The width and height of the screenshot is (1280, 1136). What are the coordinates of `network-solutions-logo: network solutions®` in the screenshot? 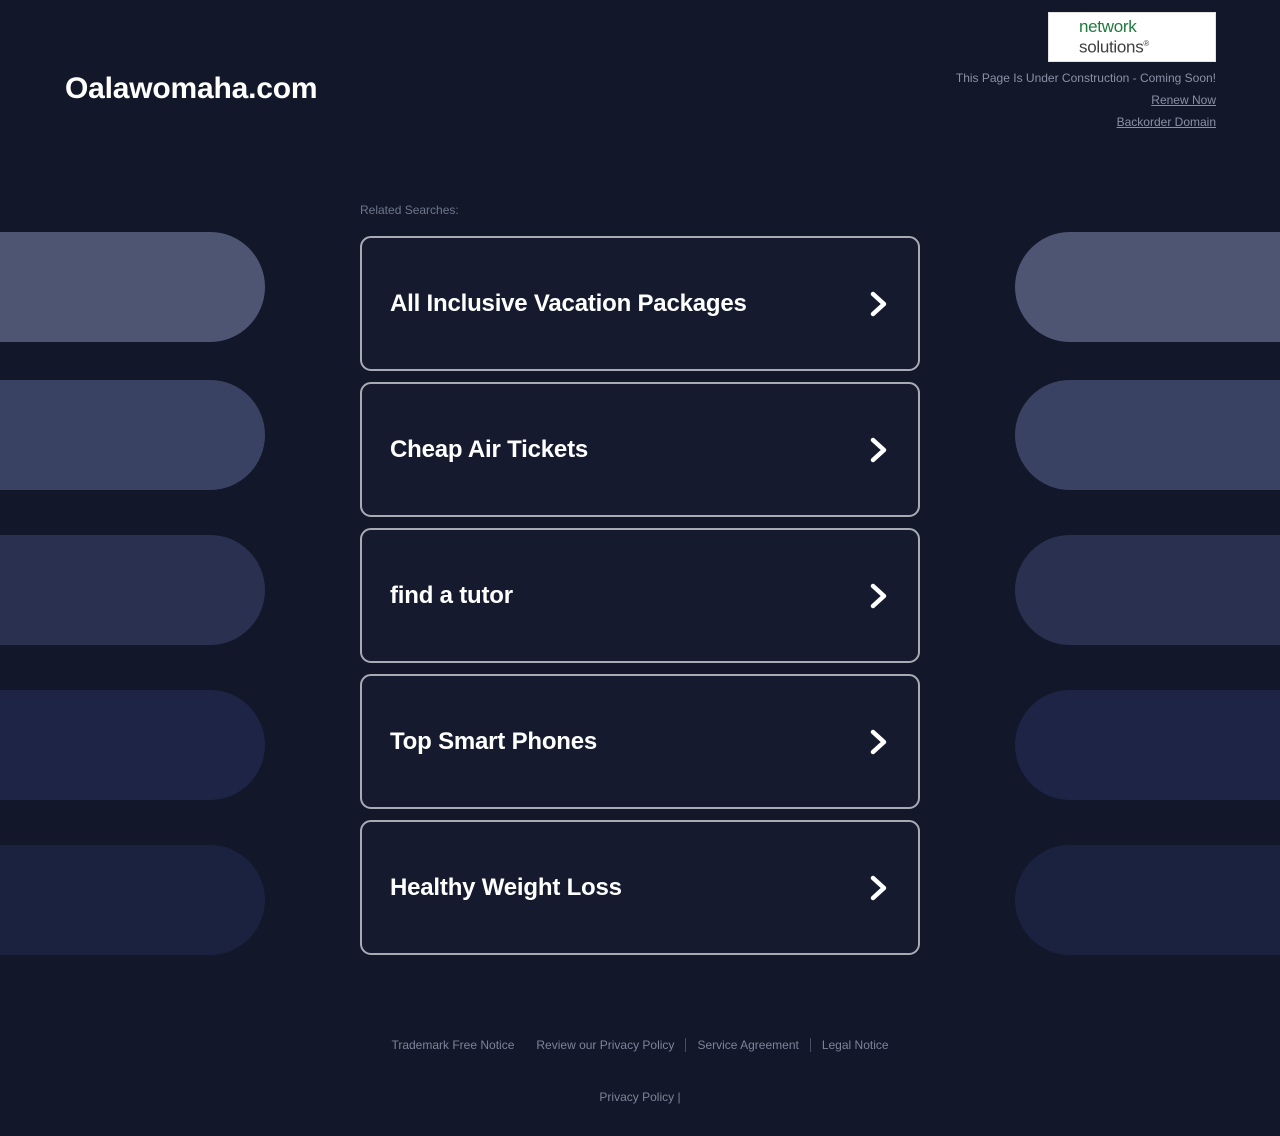 It's located at (1132, 37).